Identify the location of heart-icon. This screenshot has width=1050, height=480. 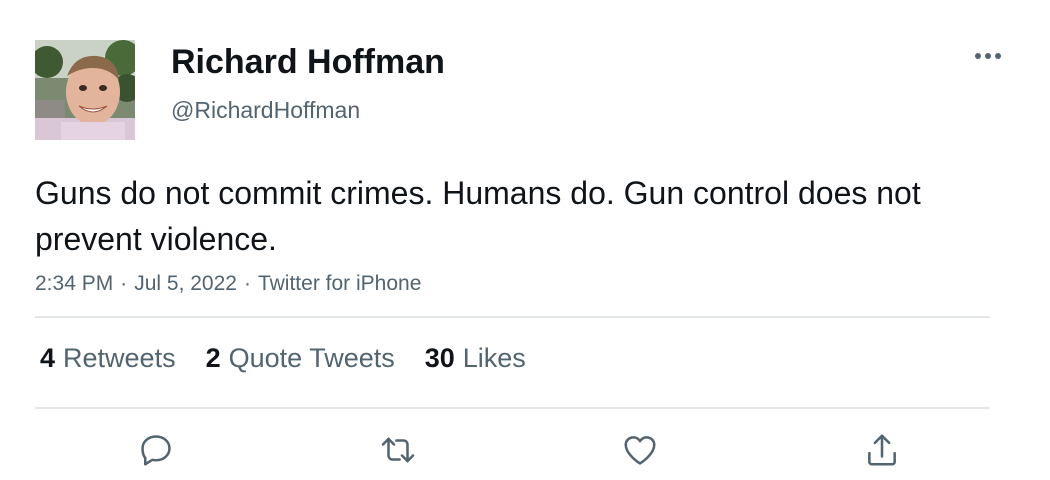
(640, 450).